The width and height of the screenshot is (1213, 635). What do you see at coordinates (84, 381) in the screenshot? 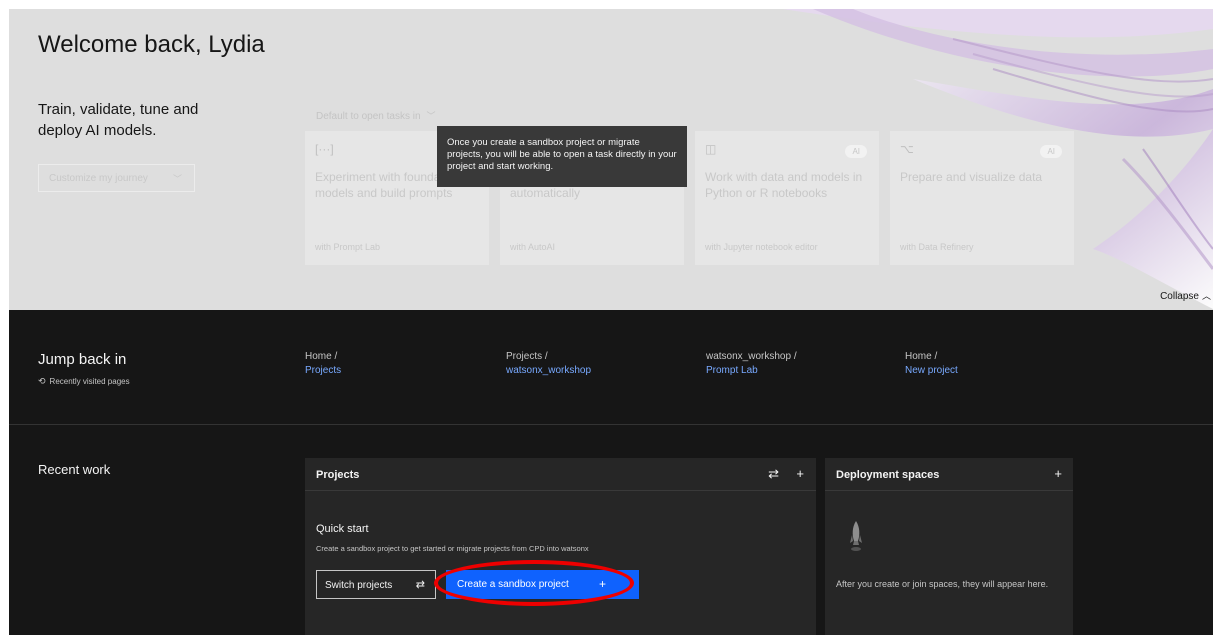
I see `recently-visited-label: ⟲ Recently visited pages` at bounding box center [84, 381].